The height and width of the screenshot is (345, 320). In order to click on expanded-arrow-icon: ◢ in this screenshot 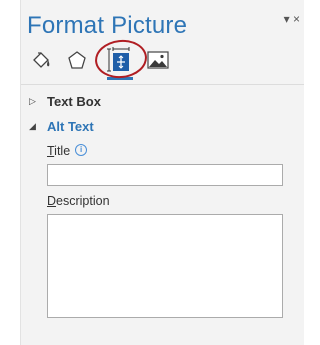, I will do `click(32, 126)`.